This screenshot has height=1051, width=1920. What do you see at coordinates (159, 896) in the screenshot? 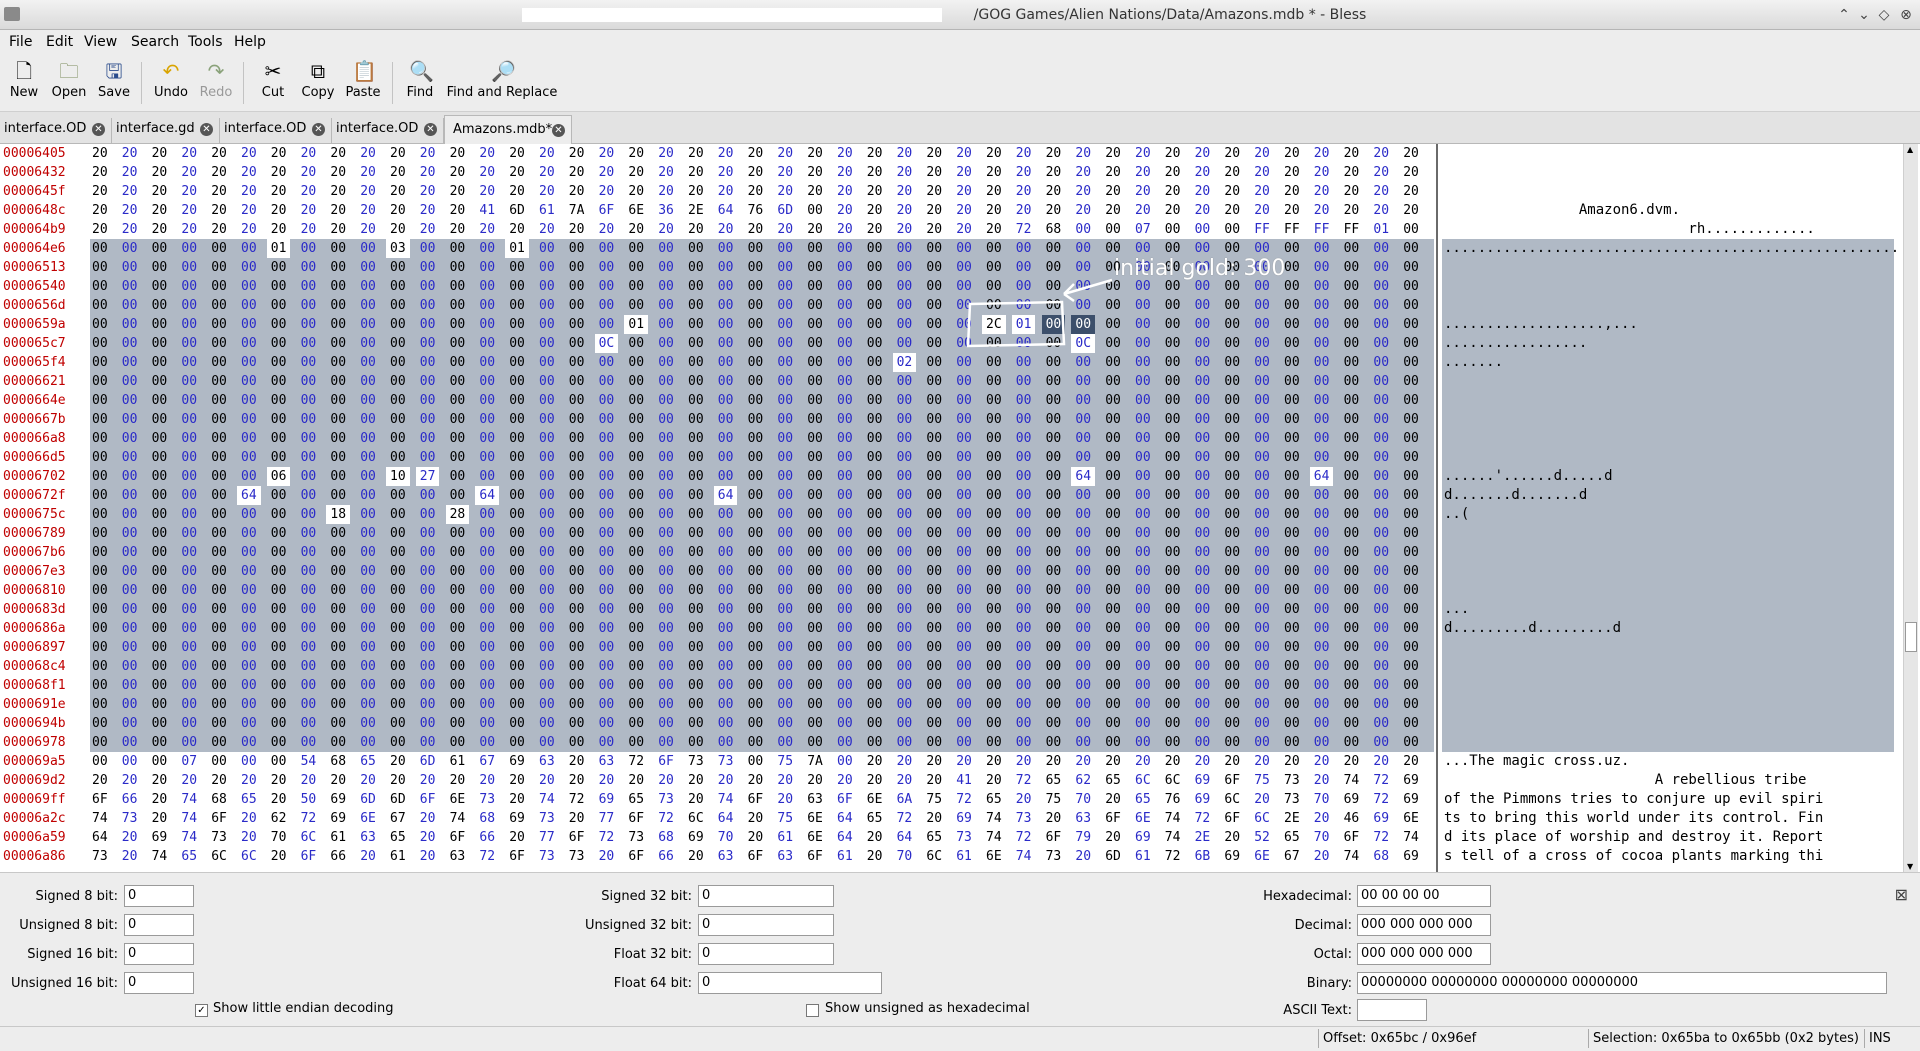
I see `signed8-field: 0` at bounding box center [159, 896].